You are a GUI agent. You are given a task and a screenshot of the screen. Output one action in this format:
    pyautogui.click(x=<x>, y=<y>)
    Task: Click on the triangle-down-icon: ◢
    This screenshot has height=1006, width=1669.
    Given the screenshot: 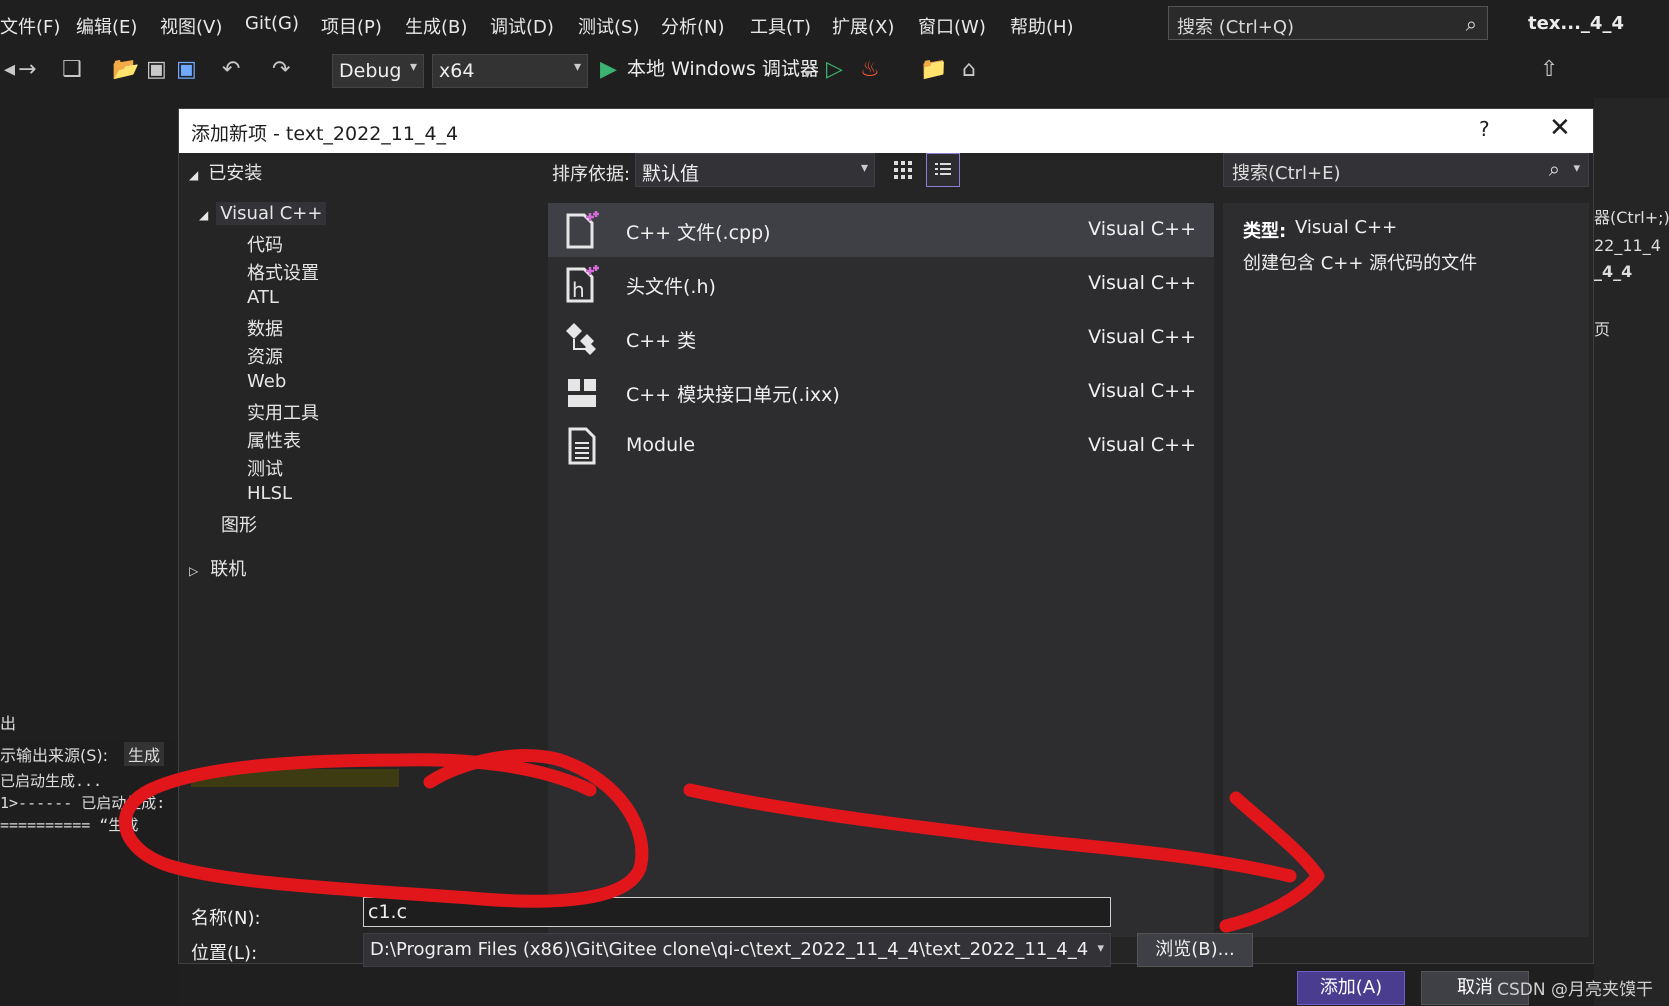 What is the action you would take?
    pyautogui.click(x=204, y=215)
    